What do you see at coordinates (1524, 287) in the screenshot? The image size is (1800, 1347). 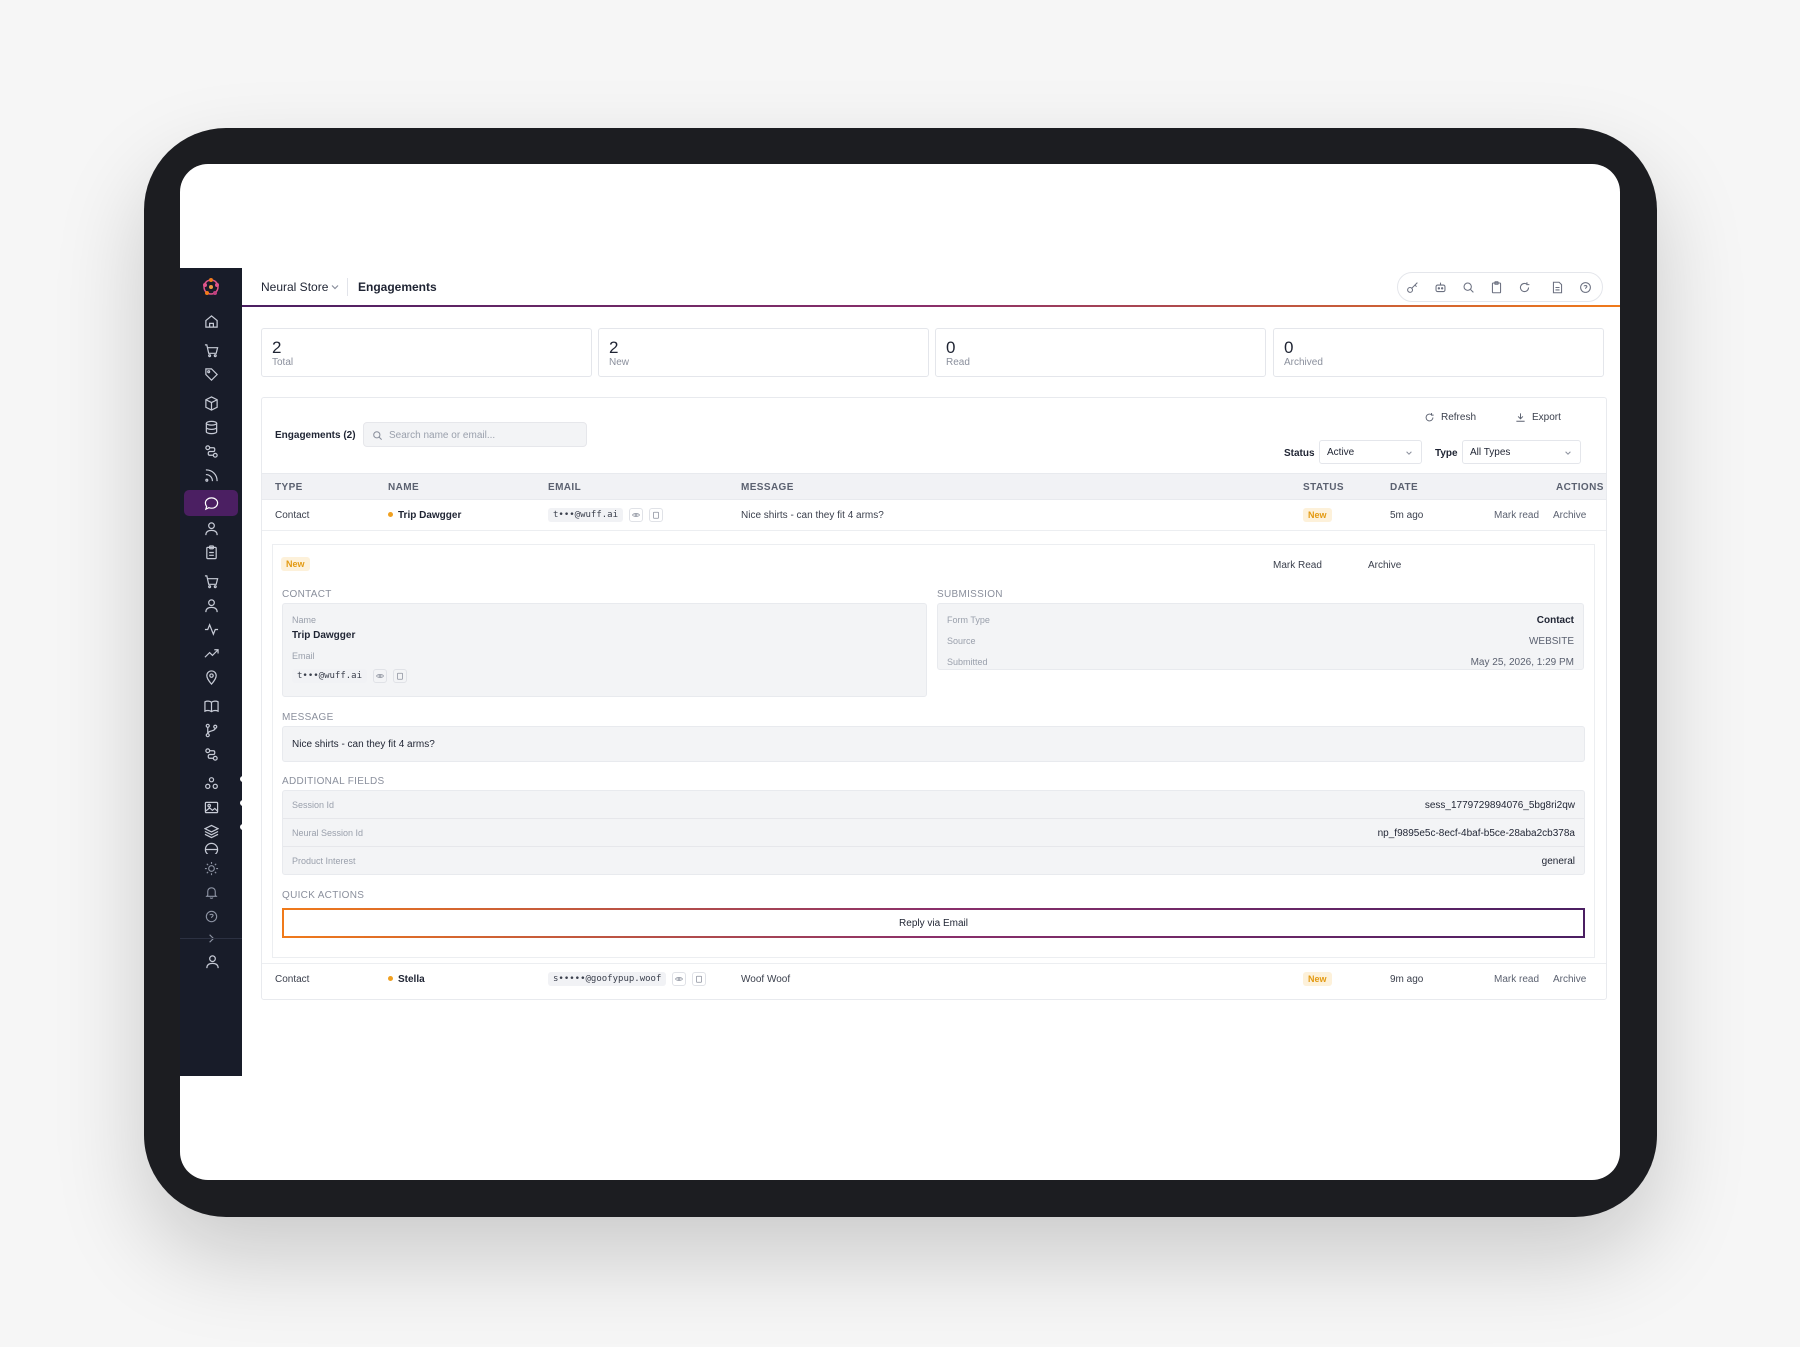 I see `refresh-button` at bounding box center [1524, 287].